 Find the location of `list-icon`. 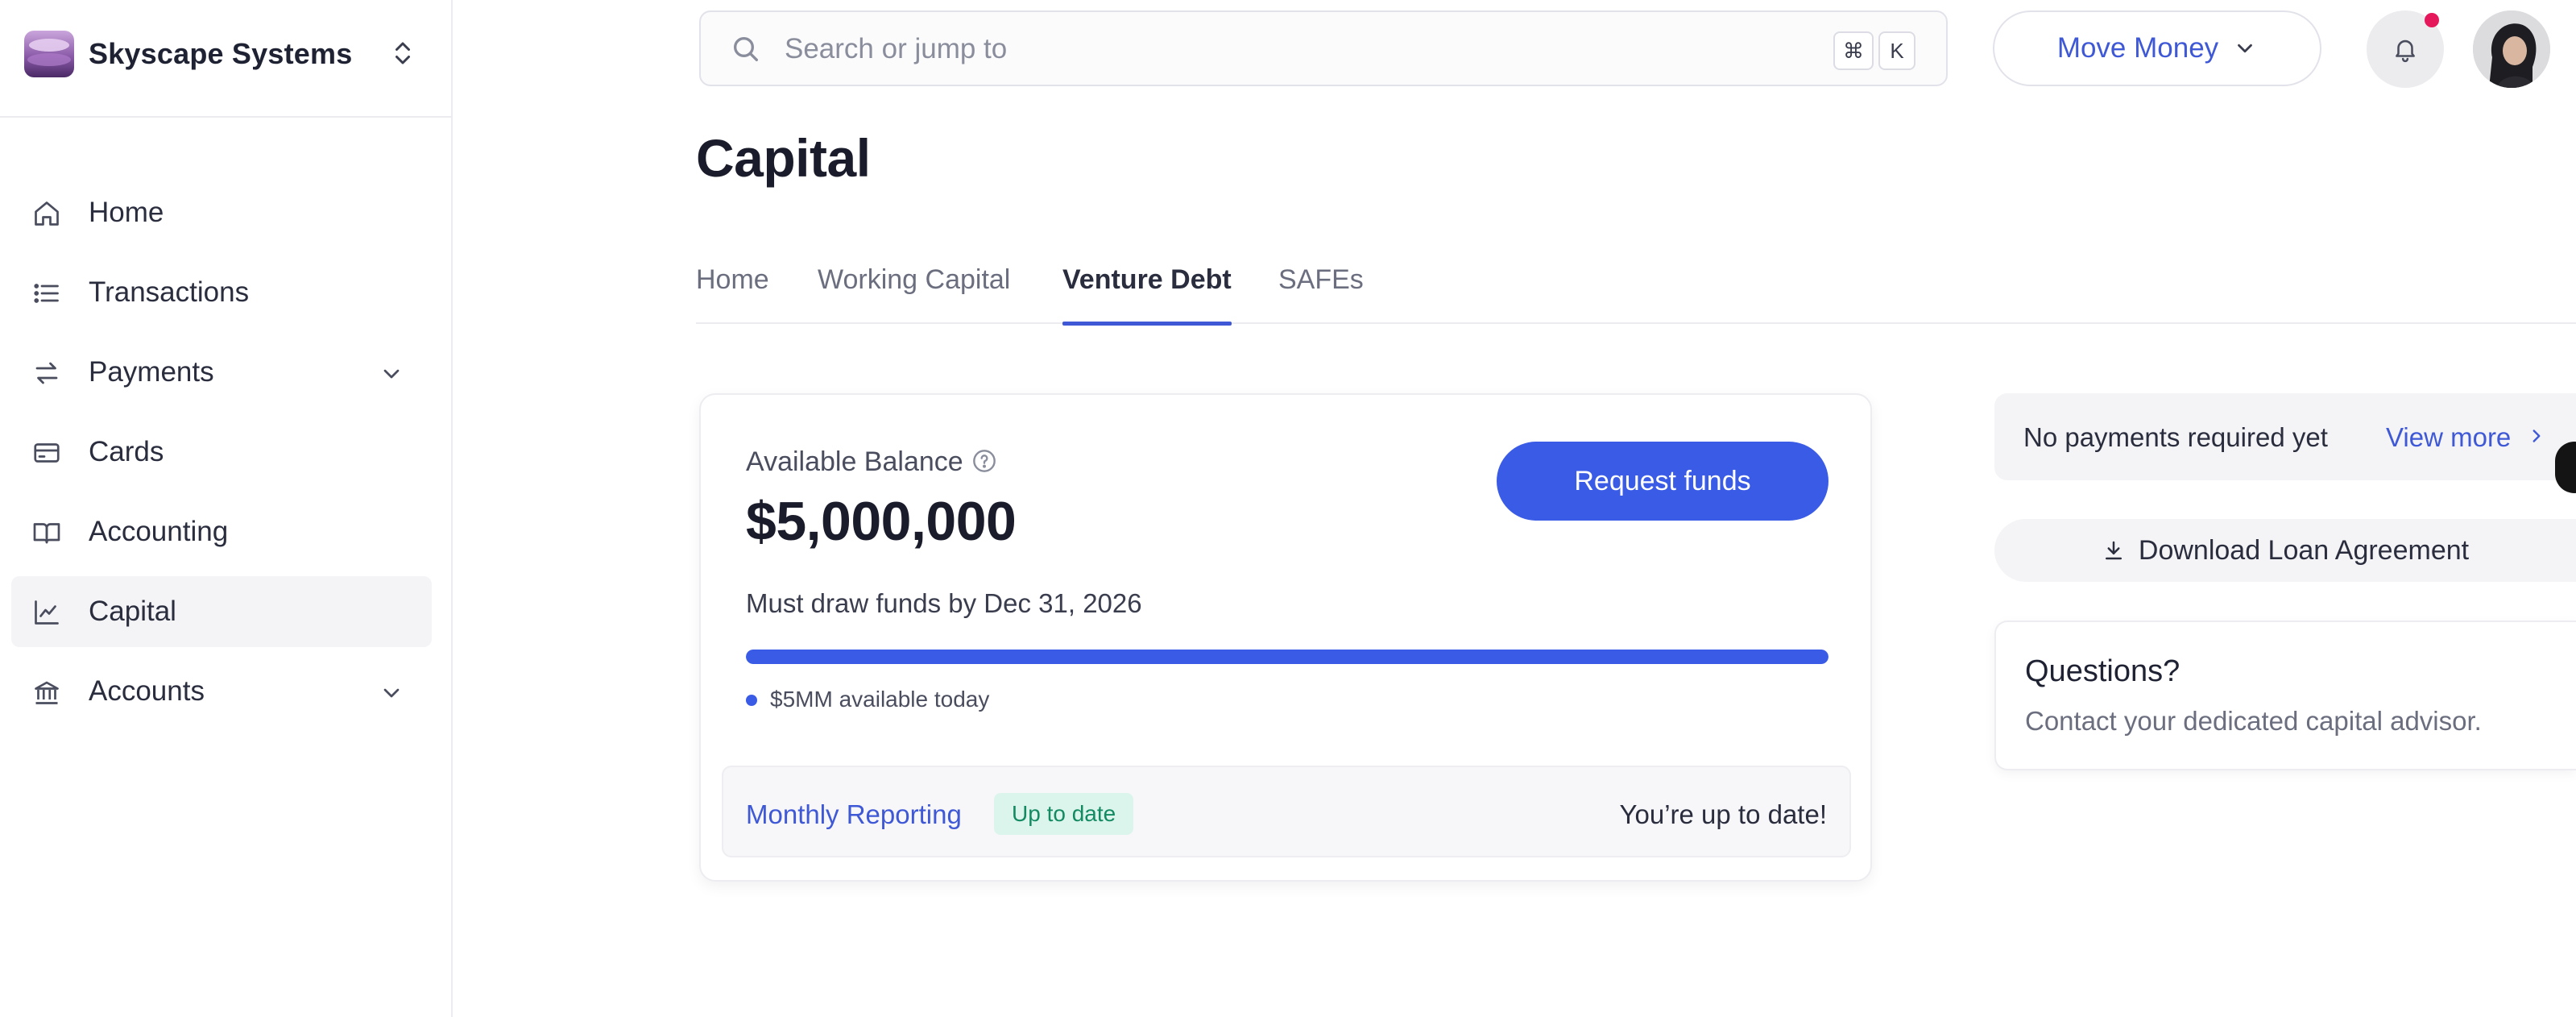

list-icon is located at coordinates (46, 293).